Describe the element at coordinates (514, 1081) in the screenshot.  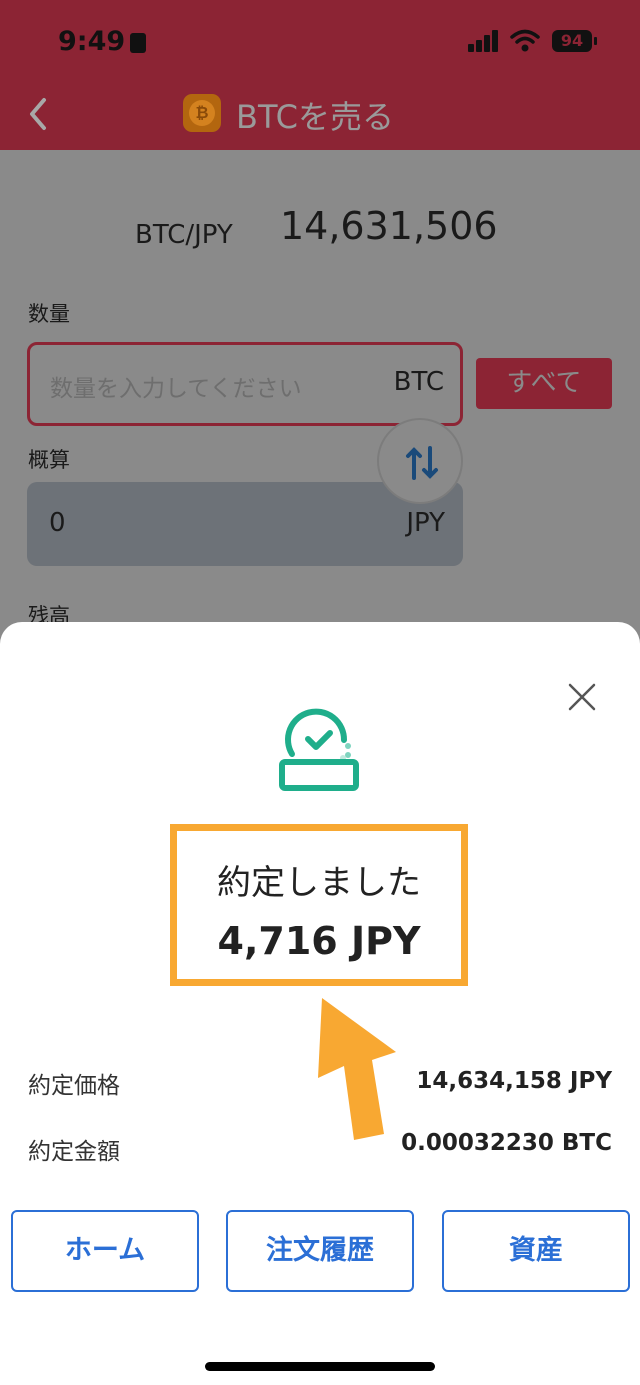
I see `exec-price-value: 14,634,158 JPY` at that location.